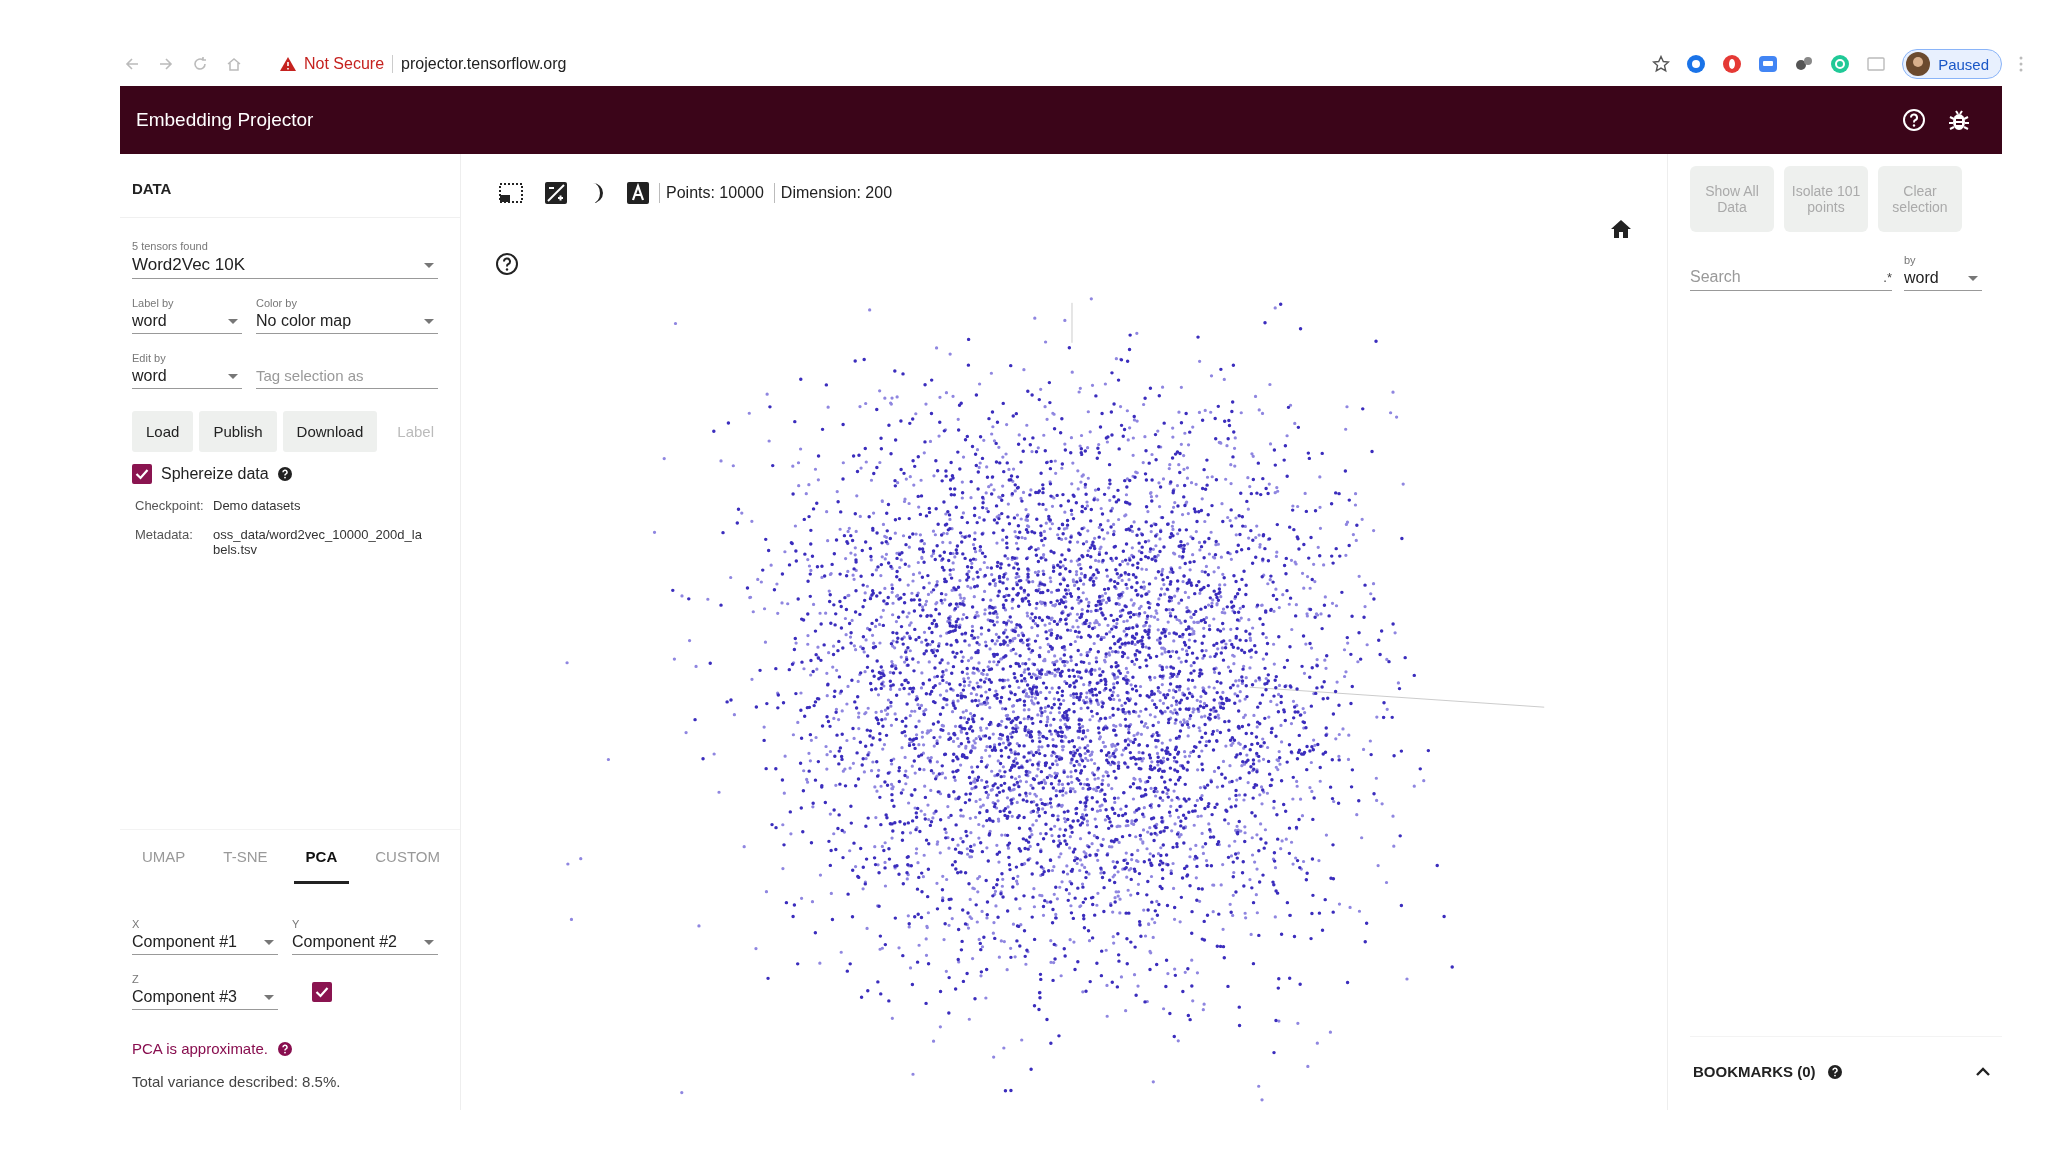  I want to click on star-icon, so click(1661, 64).